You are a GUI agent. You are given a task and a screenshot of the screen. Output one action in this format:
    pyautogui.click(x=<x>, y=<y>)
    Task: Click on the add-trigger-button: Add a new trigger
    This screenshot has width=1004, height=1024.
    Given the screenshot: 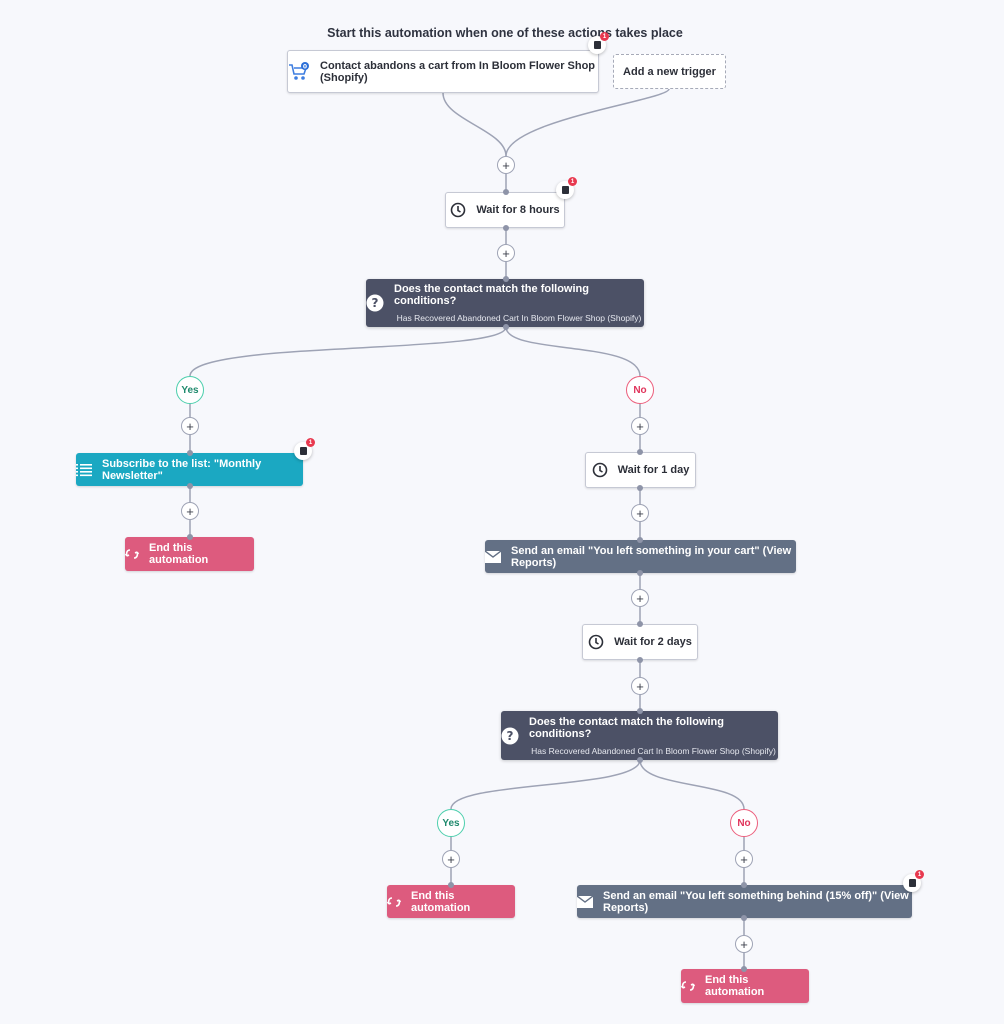 What is the action you would take?
    pyautogui.click(x=669, y=71)
    